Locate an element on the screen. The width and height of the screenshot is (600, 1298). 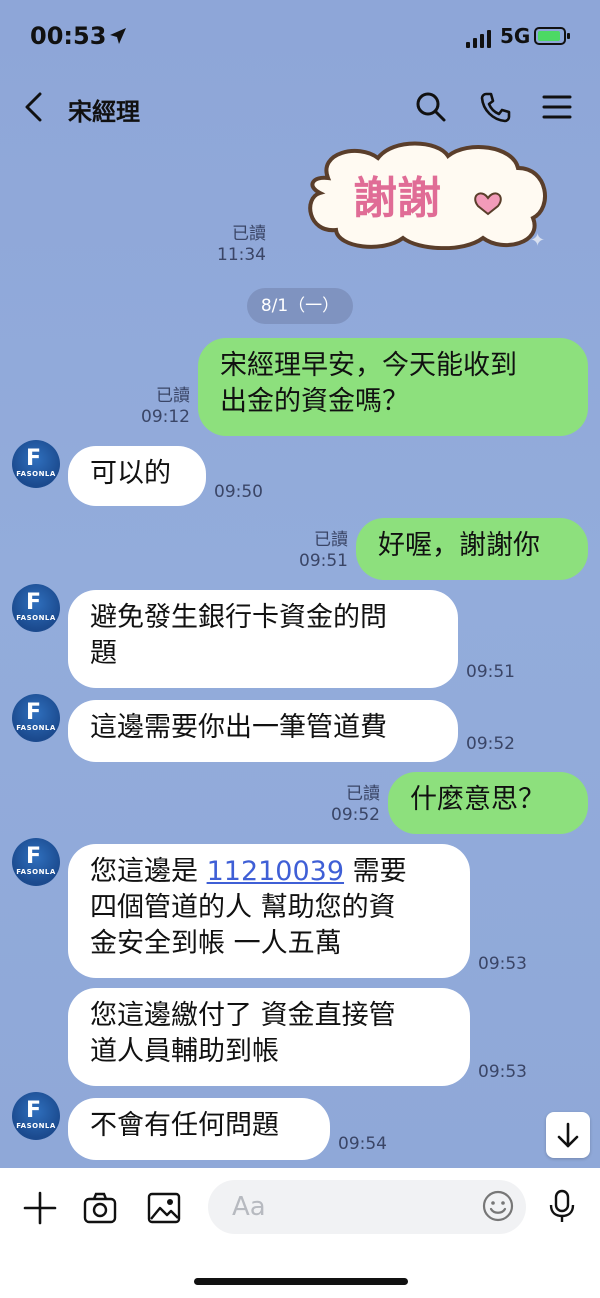
network-type: 5G is located at coordinates (515, 36).